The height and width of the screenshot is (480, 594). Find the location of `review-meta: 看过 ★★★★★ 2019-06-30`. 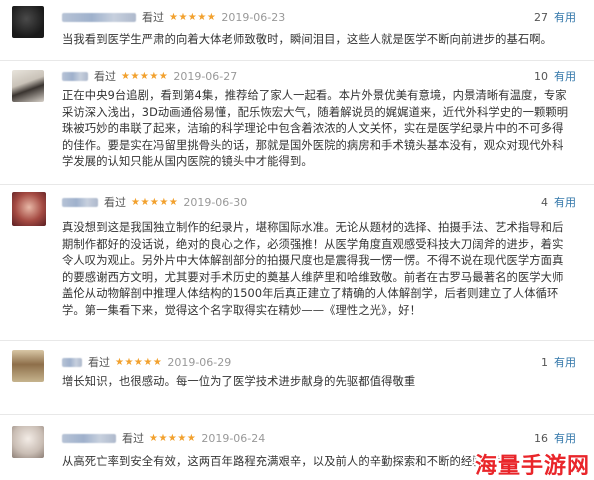

review-meta: 看过 ★★★★★ 2019-06-30 is located at coordinates (154, 202).